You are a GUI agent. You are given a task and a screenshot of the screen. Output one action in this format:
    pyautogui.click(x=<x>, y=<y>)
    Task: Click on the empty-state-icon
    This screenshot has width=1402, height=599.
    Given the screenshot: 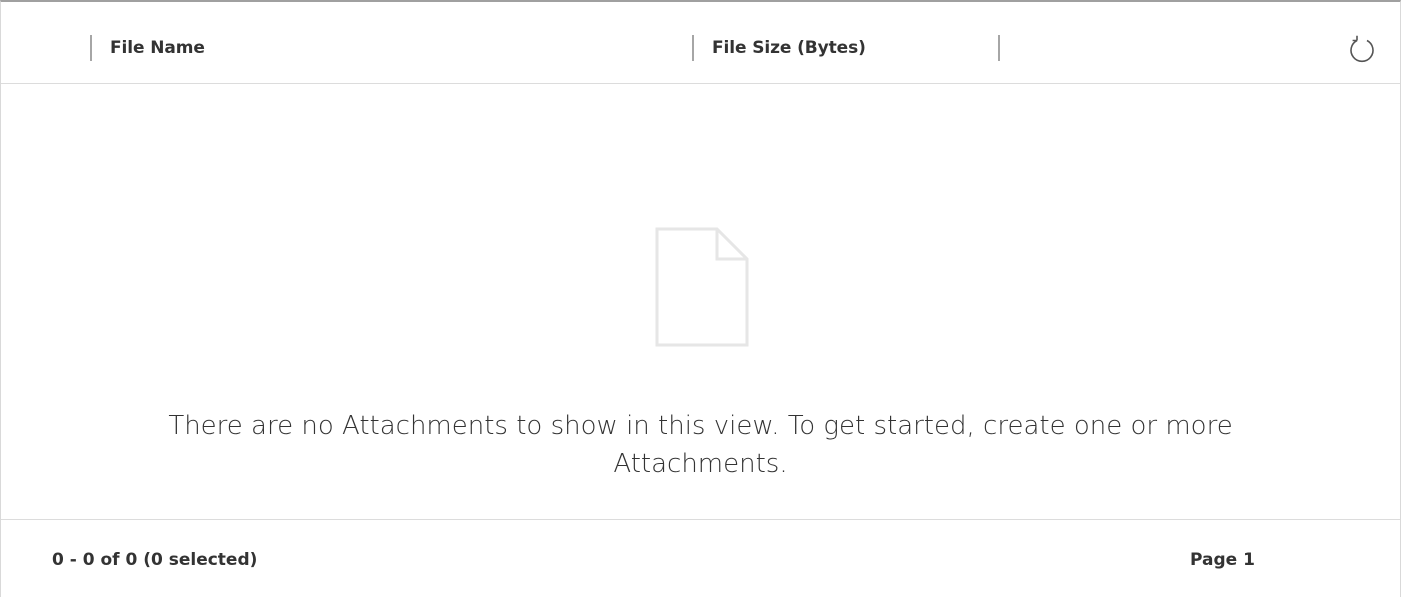 What is the action you would take?
    pyautogui.click(x=702, y=289)
    